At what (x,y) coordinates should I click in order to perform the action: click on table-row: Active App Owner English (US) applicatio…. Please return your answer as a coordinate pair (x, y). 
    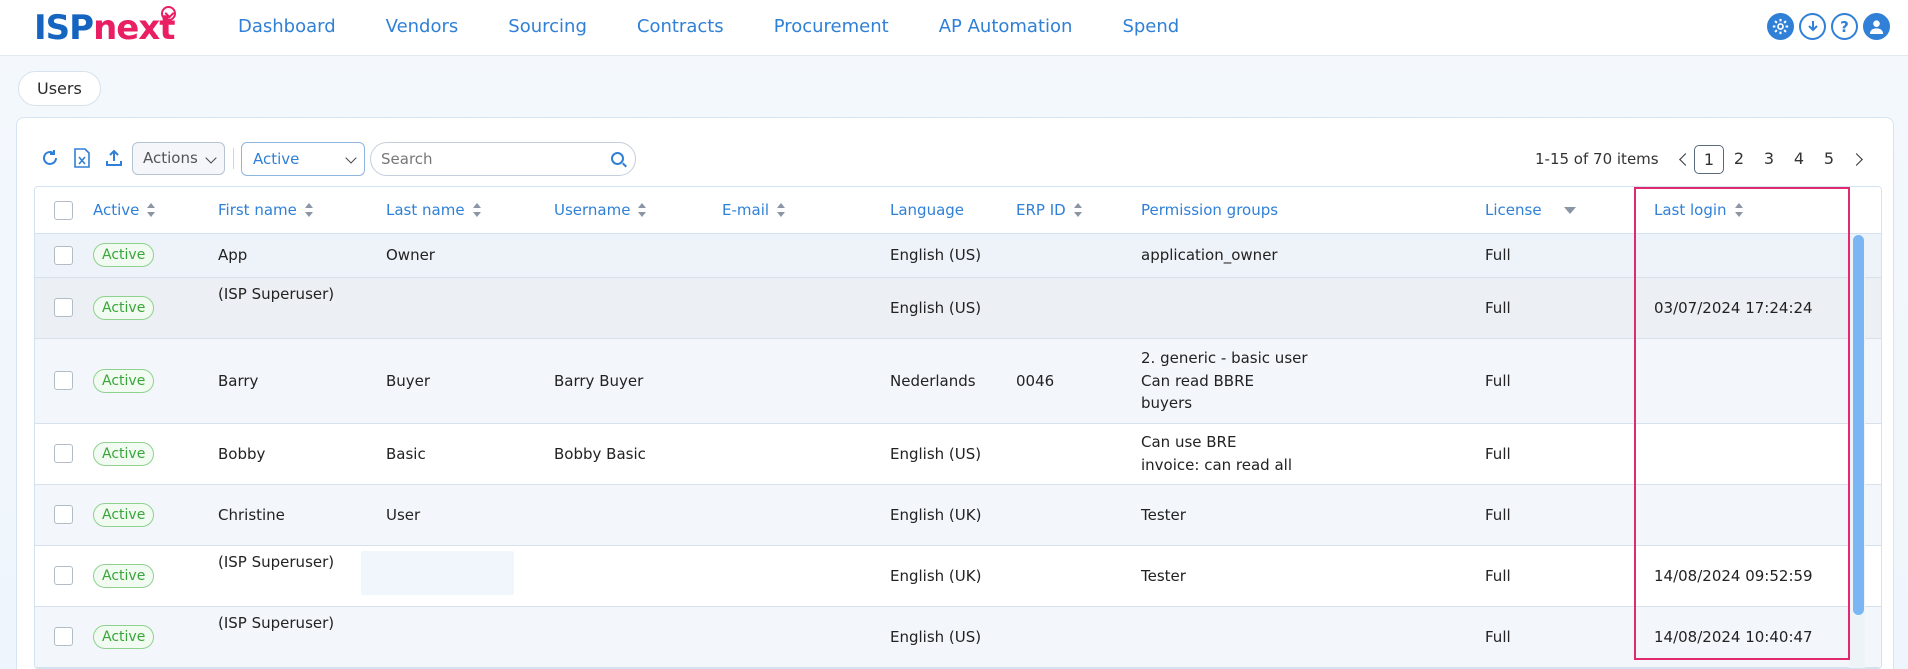
    Looking at the image, I should click on (958, 256).